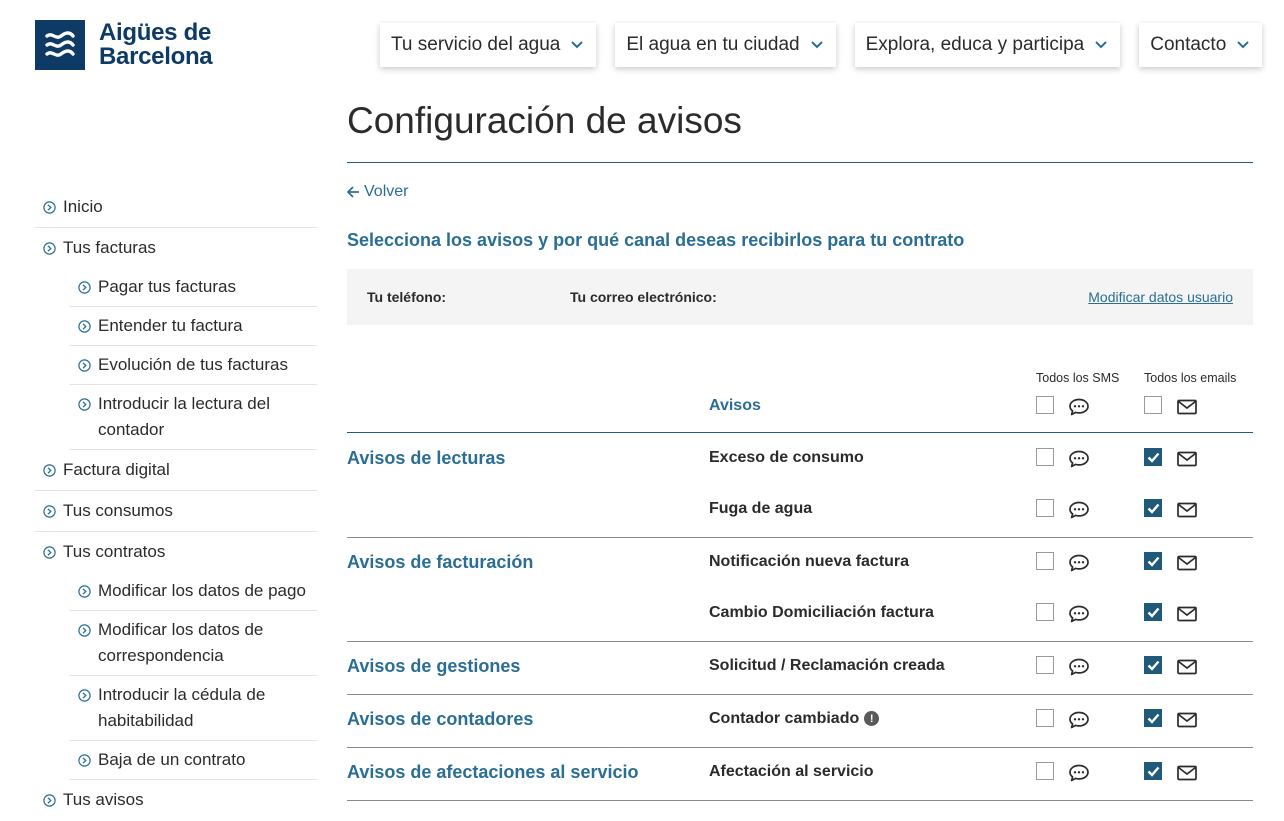 This screenshot has width=1284, height=821. I want to click on back-link-label: Volver, so click(386, 191).